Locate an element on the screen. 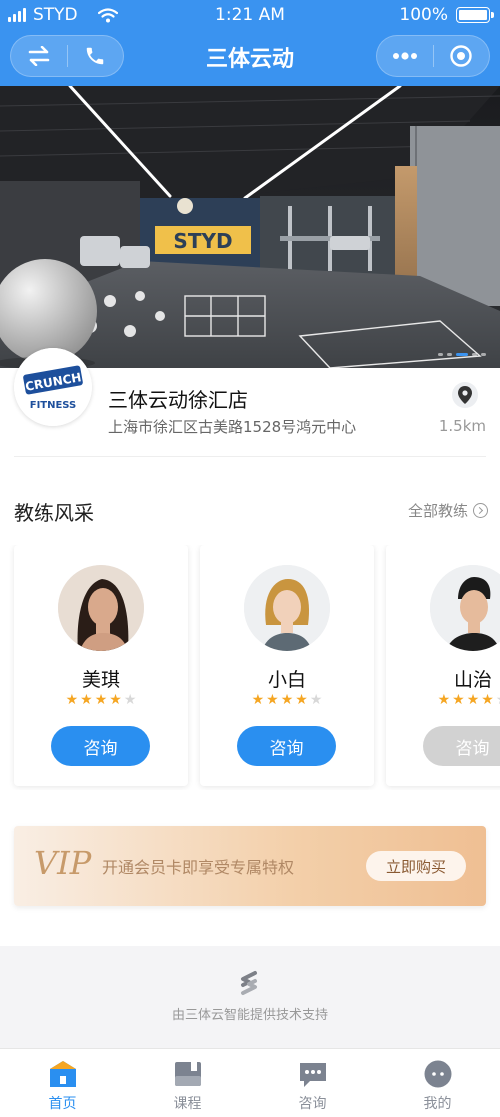 The image size is (500, 1117). vip-banner: VIP 开通会员卡即享受专属特权 立即购买 is located at coordinates (250, 866).